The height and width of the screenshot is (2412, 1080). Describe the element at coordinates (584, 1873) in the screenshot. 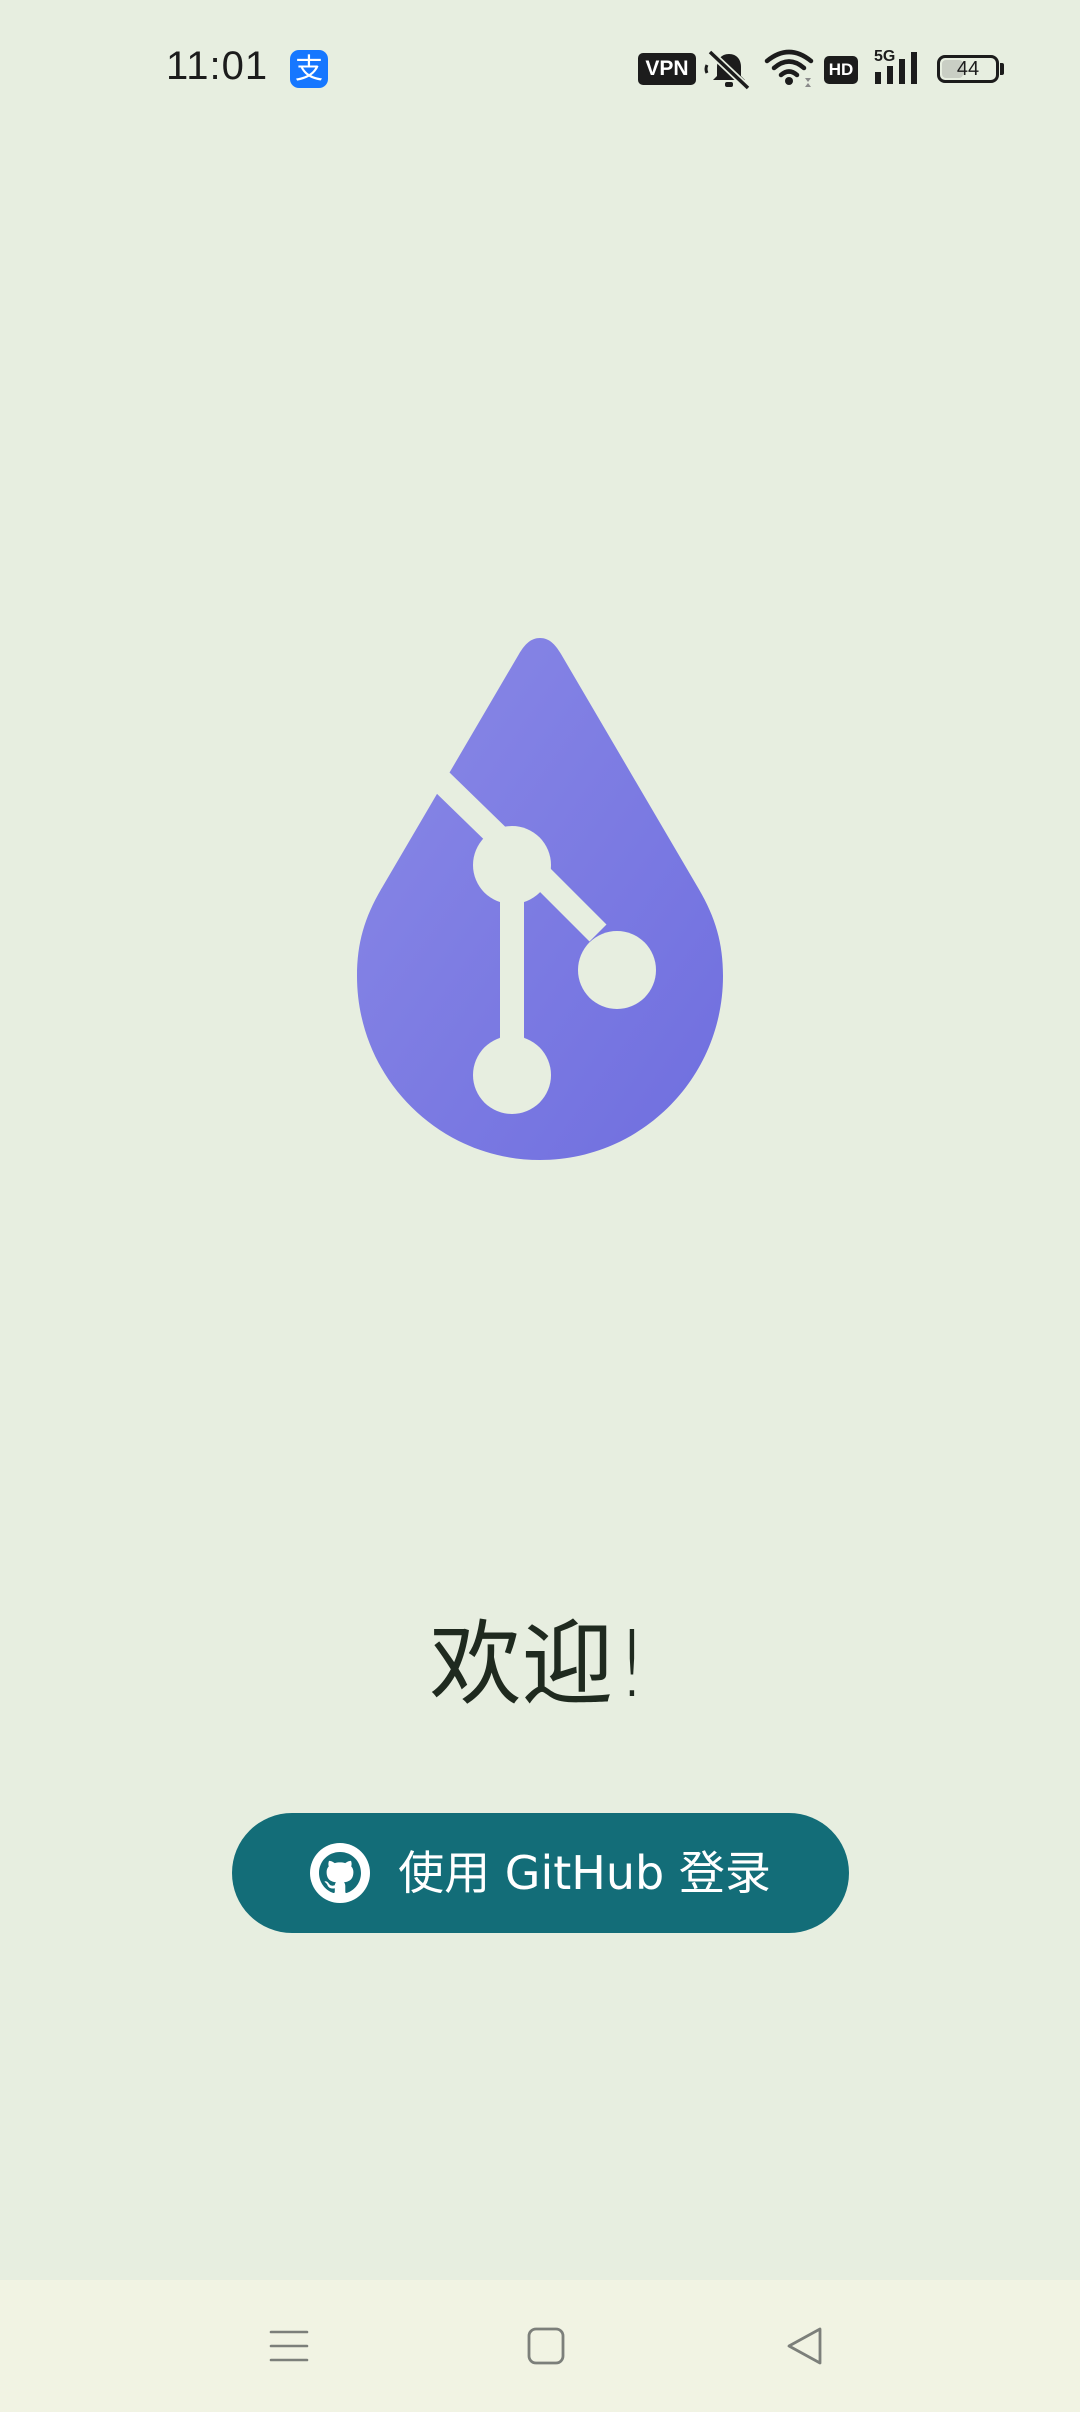

I see `github-login-label: 使用 GitHub 登录` at that location.